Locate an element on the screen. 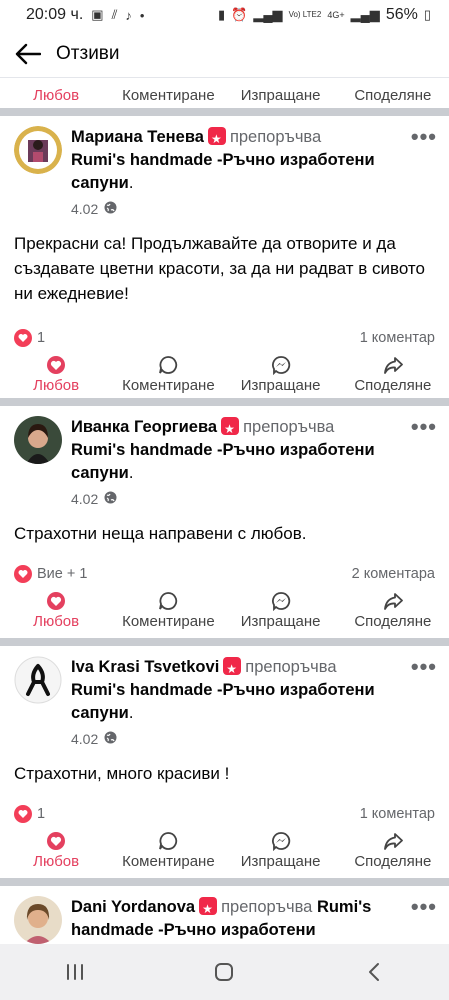  app-bar: Отзиви is located at coordinates (224, 54).